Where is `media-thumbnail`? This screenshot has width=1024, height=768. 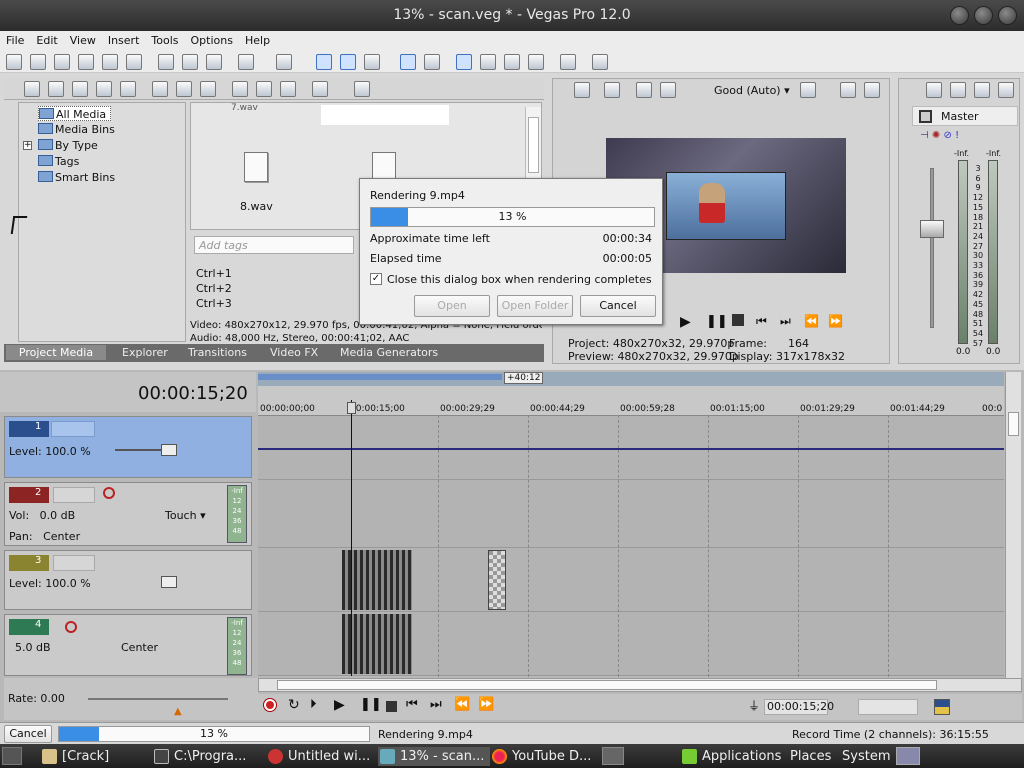
media-thumbnail is located at coordinates (385, 115).